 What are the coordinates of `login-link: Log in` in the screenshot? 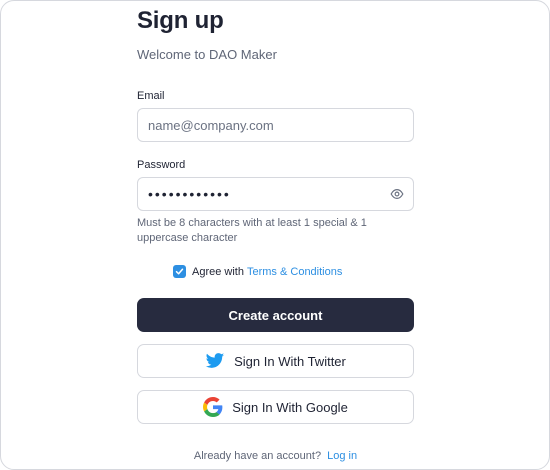 It's located at (342, 456).